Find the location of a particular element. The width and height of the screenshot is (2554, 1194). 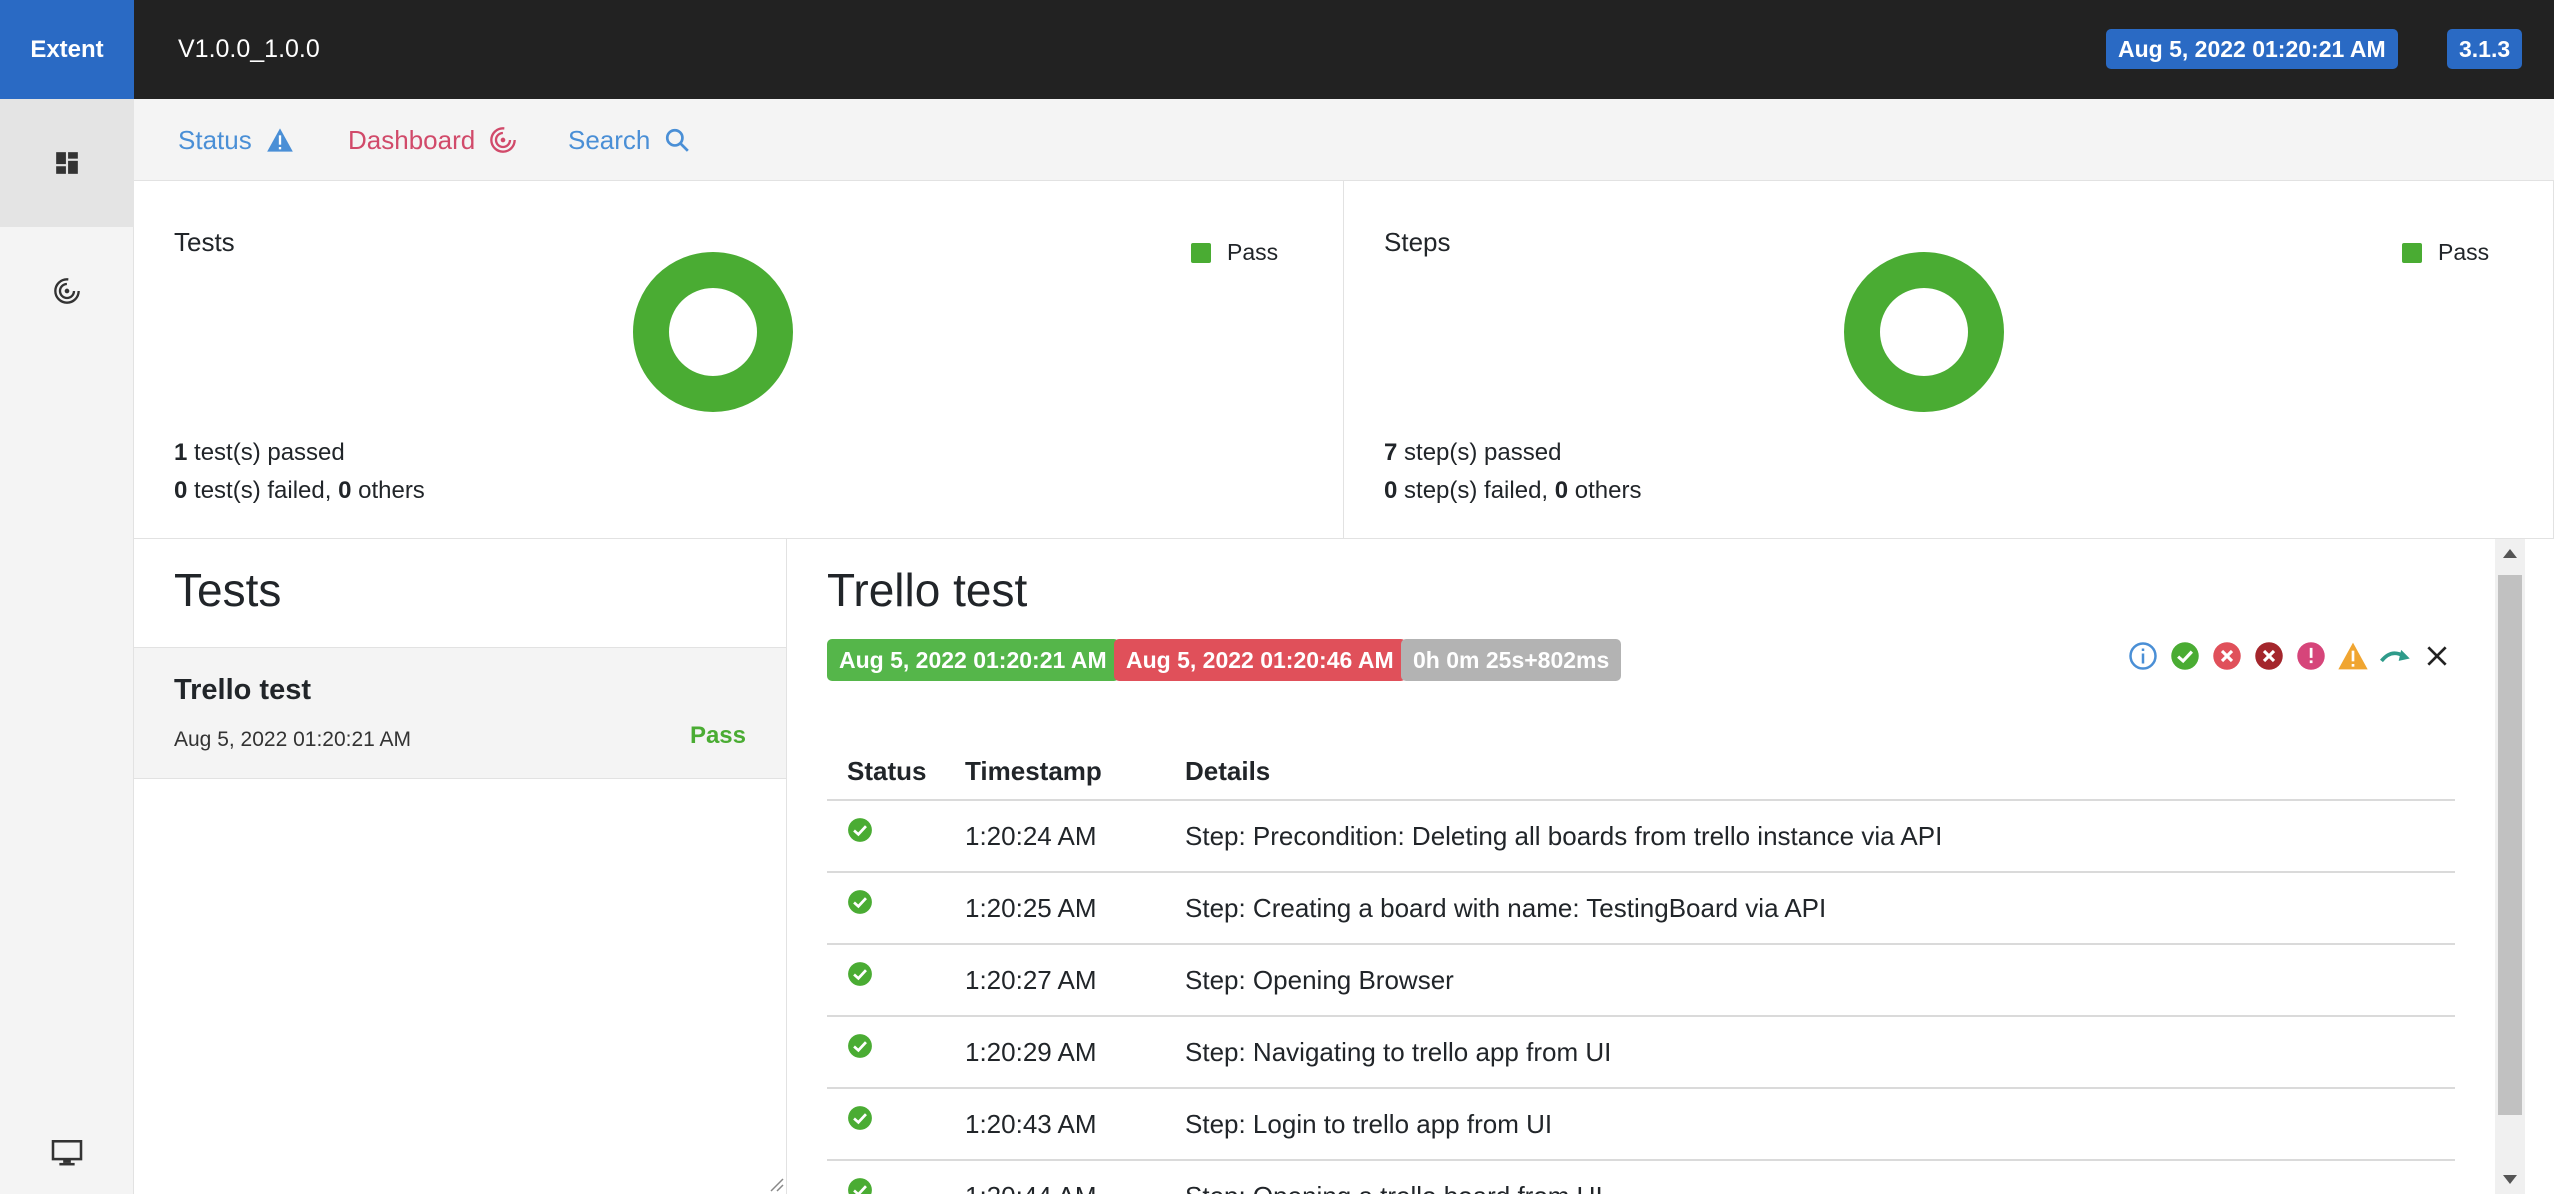

scroll-down-arrow-icon is located at coordinates (2510, 1179).